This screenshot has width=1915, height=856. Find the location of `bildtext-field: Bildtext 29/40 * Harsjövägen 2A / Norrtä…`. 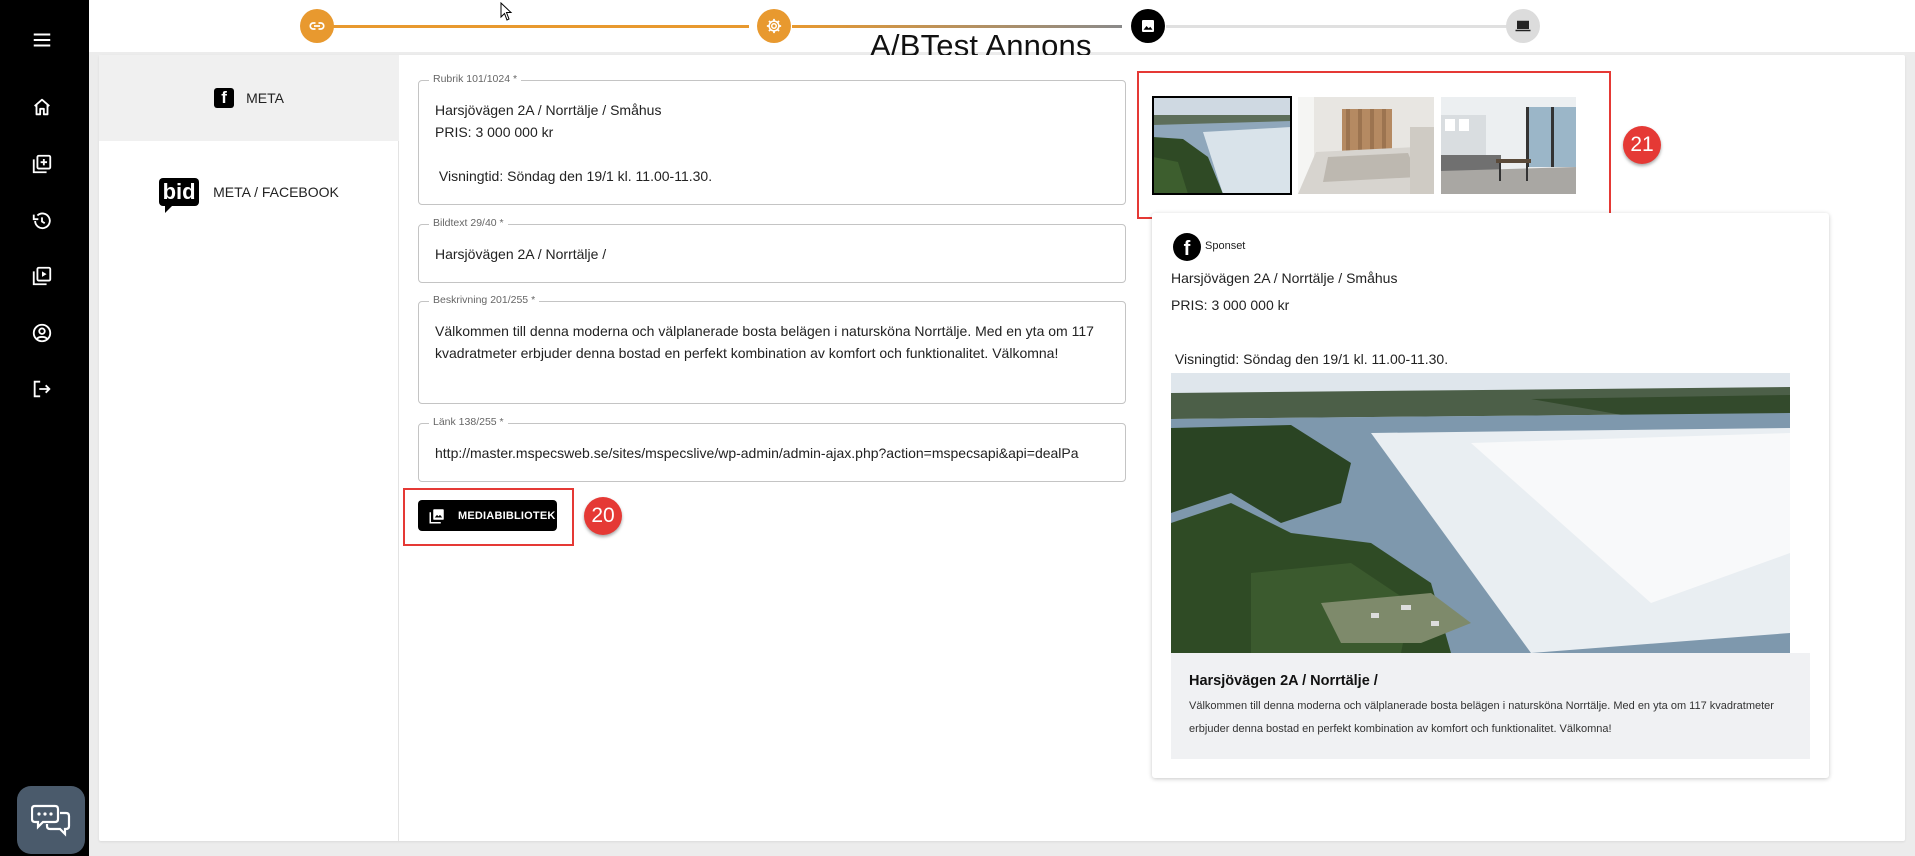

bildtext-field: Bildtext 29/40 * Harsjövägen 2A / Norrtä… is located at coordinates (772, 250).